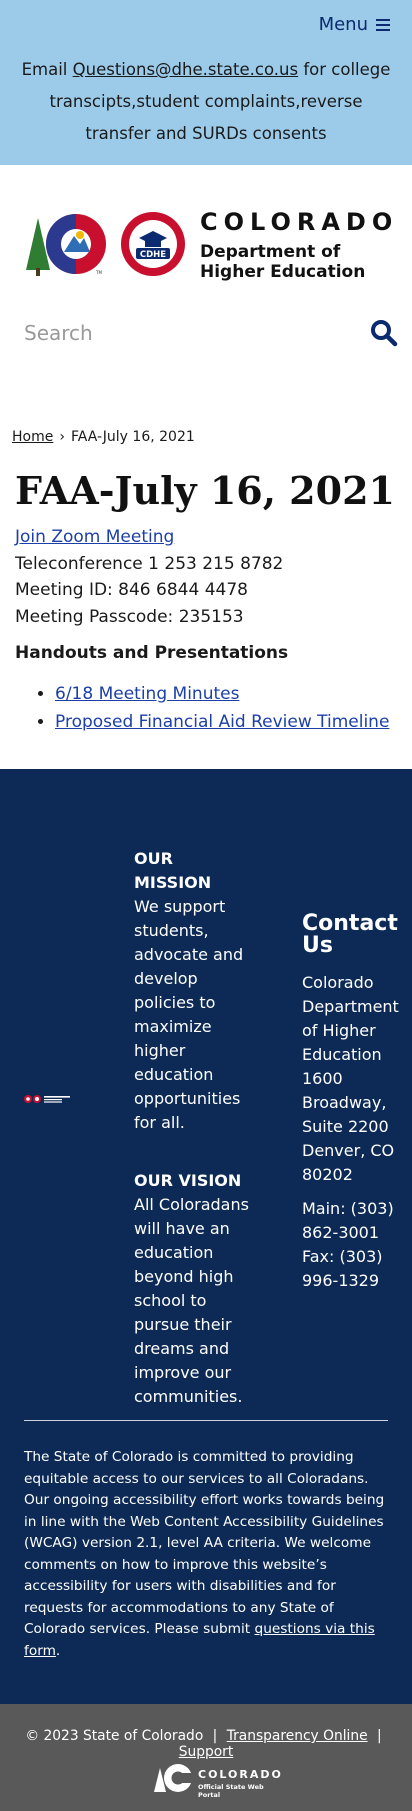 This screenshot has width=412, height=1811. What do you see at coordinates (32, 437) in the screenshot?
I see `breadcrumb-home-link: Home` at bounding box center [32, 437].